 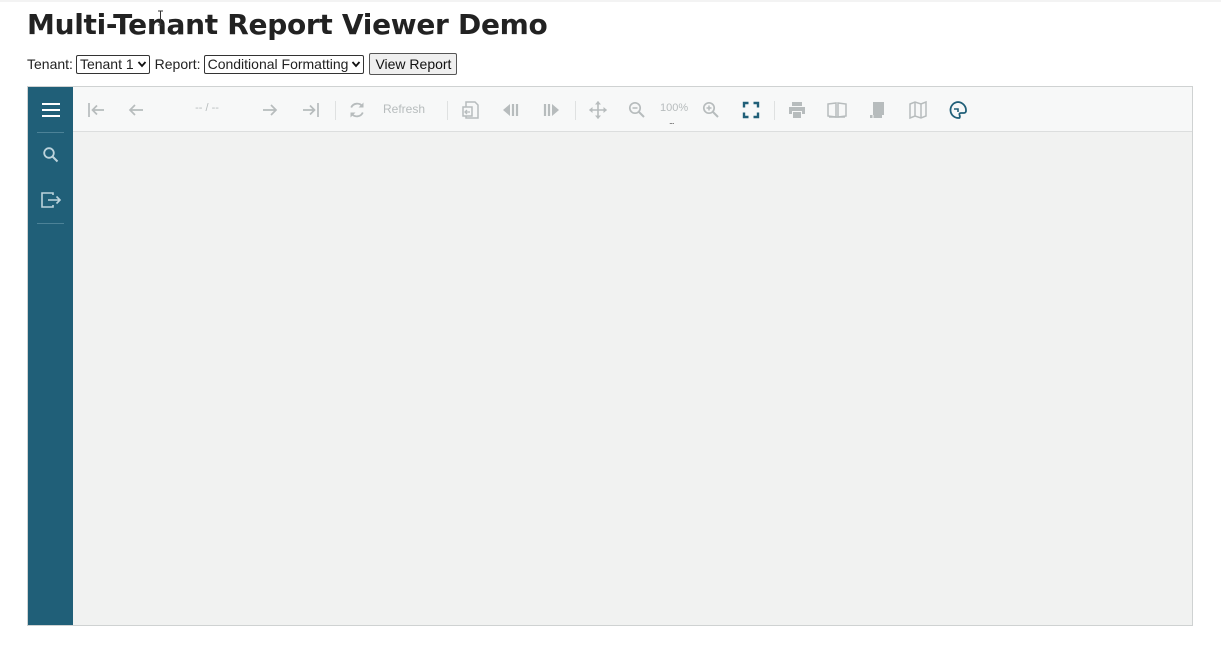 I want to click on report-select: Conditional Formatting, so click(x=284, y=64).